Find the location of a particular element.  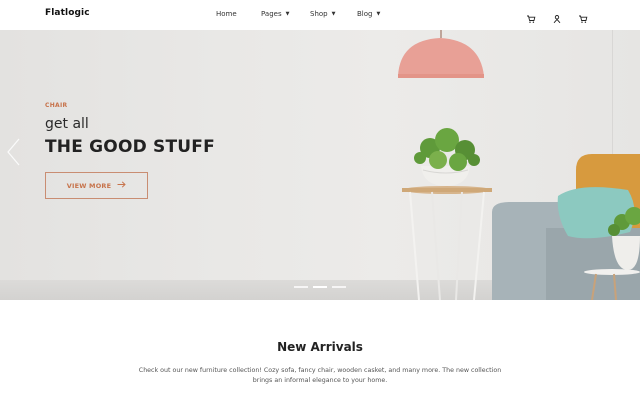

user-icon is located at coordinates (557, 16).